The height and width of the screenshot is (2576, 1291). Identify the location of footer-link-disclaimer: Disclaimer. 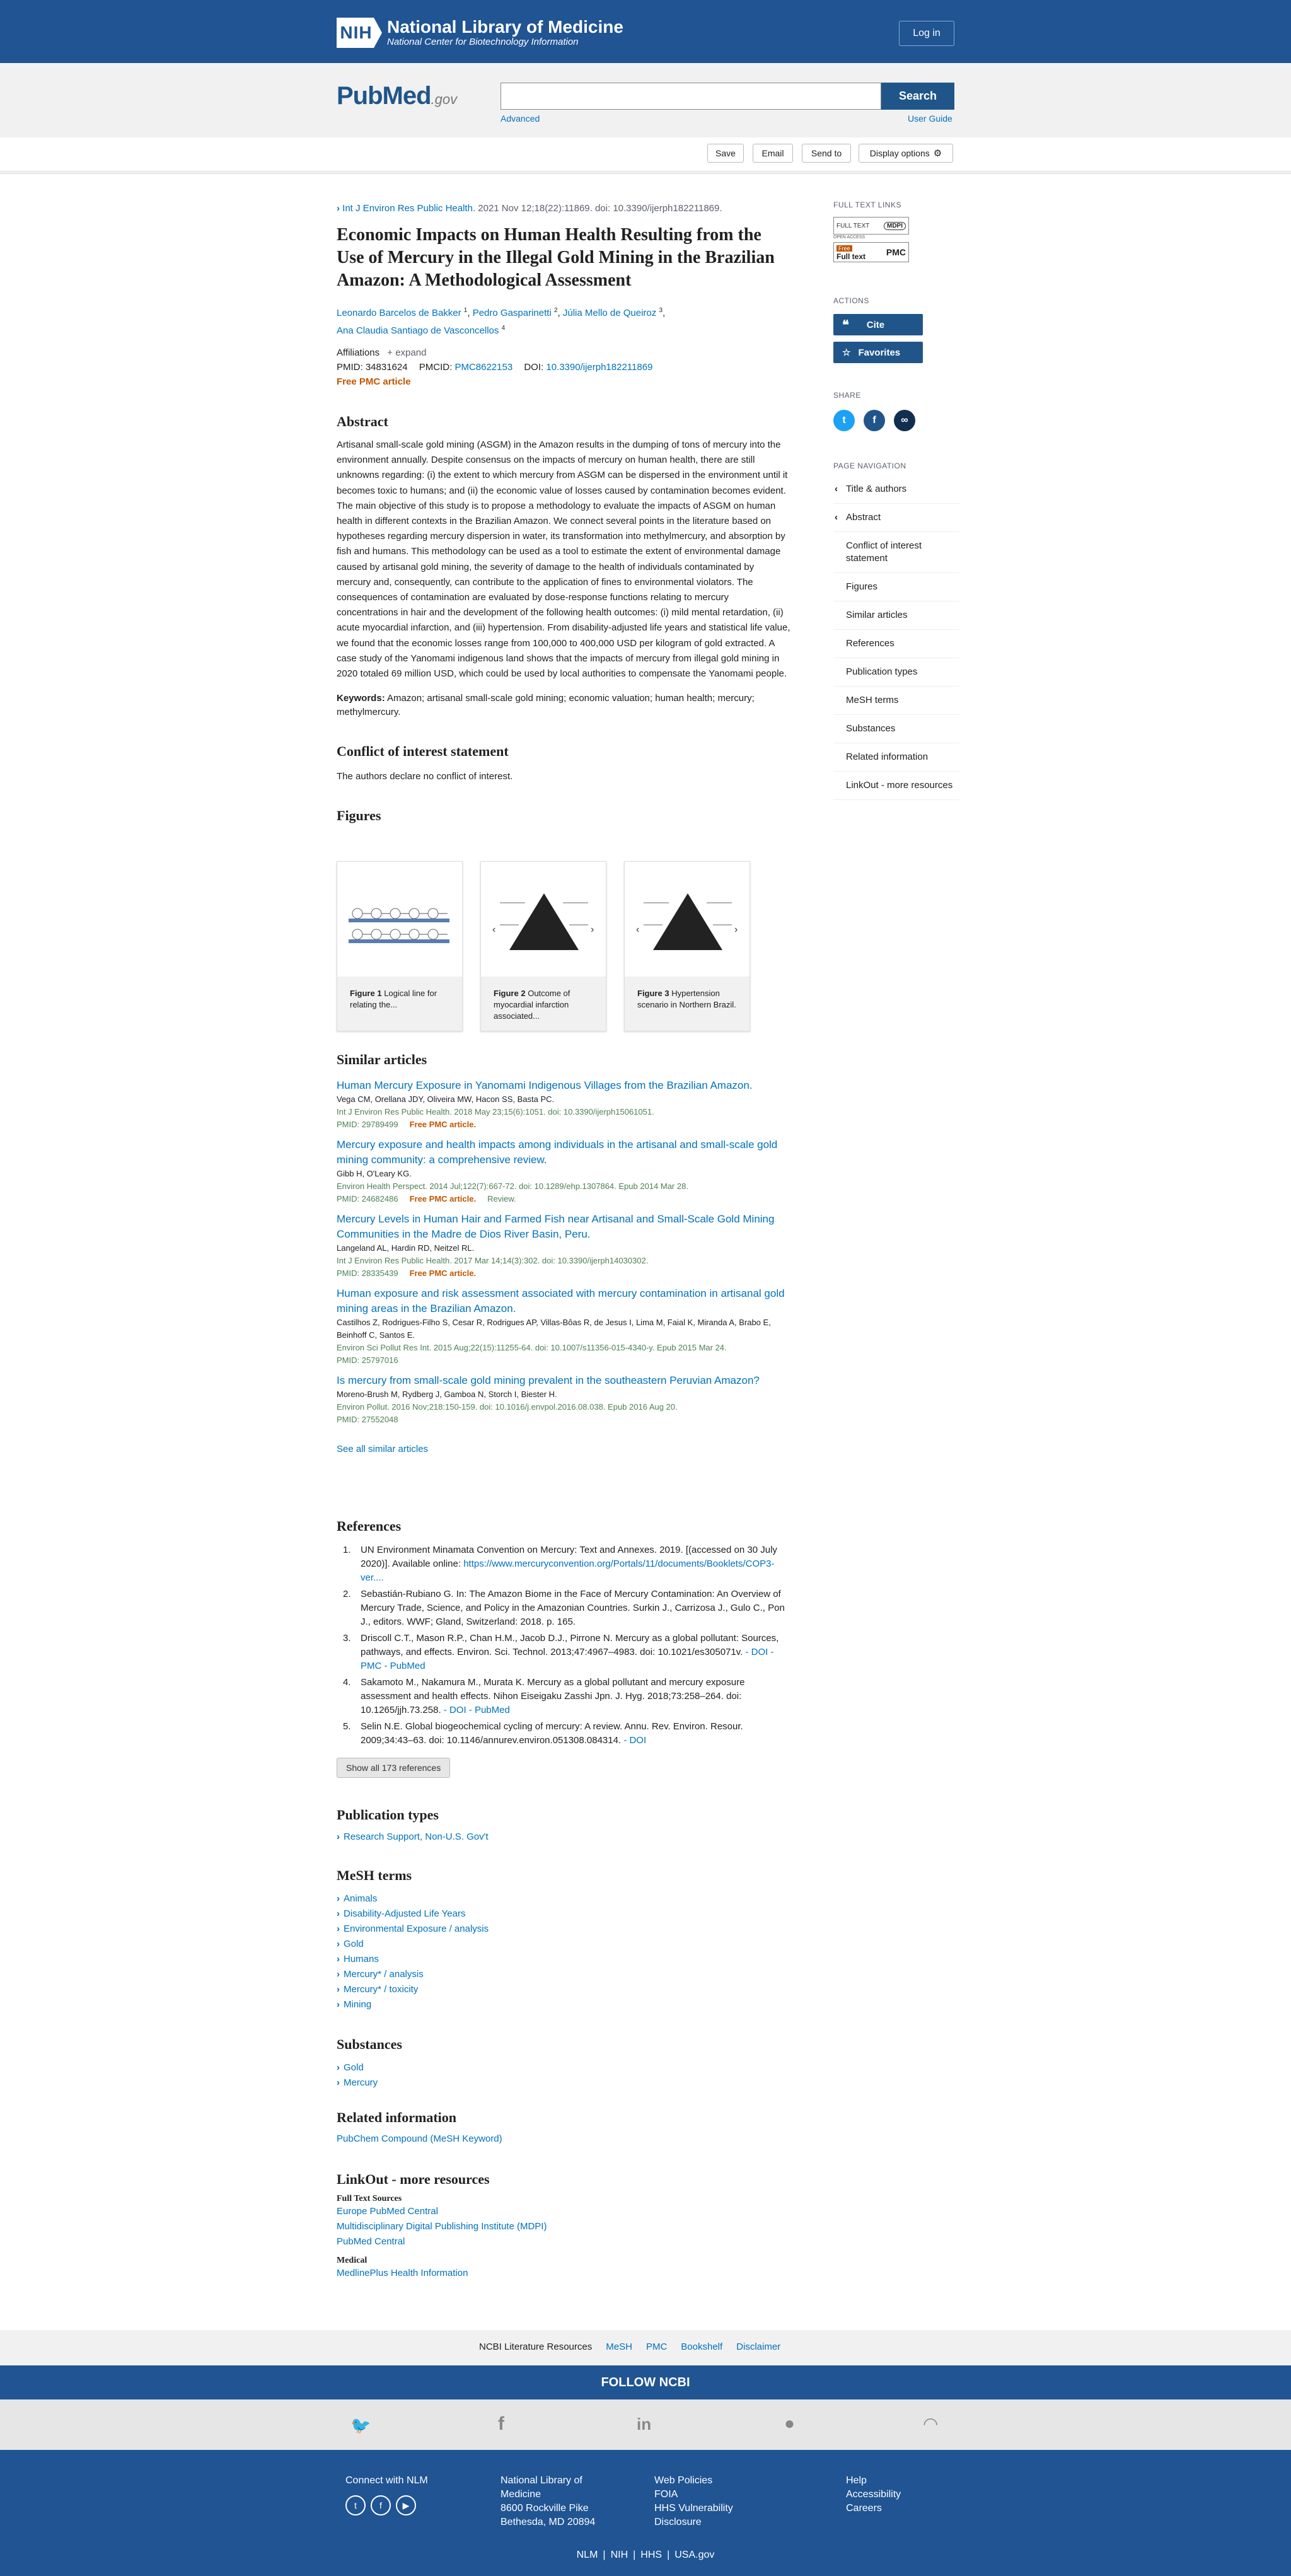
(758, 2347).